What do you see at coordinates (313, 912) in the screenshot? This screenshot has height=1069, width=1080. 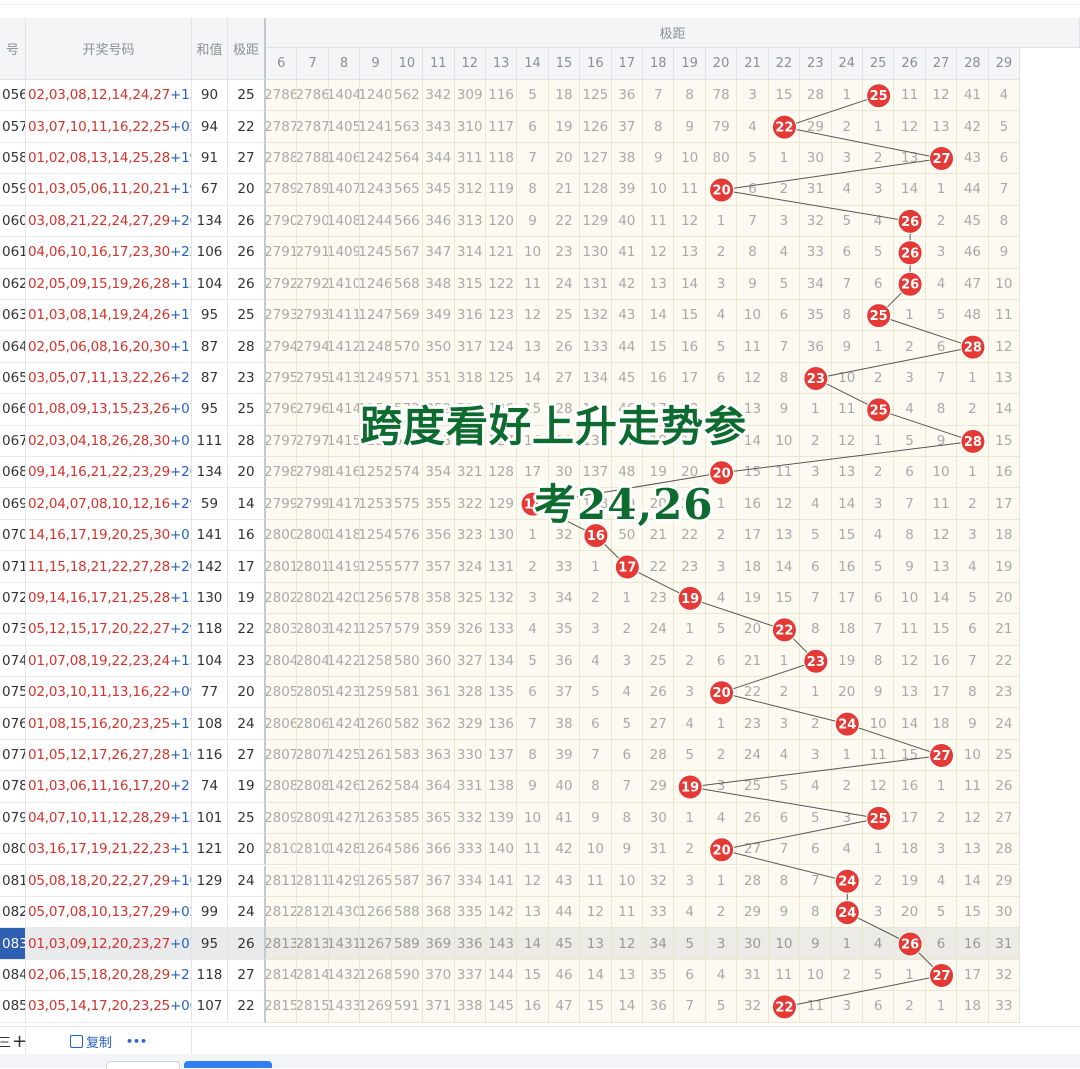 I see `miss-cell: 2812` at bounding box center [313, 912].